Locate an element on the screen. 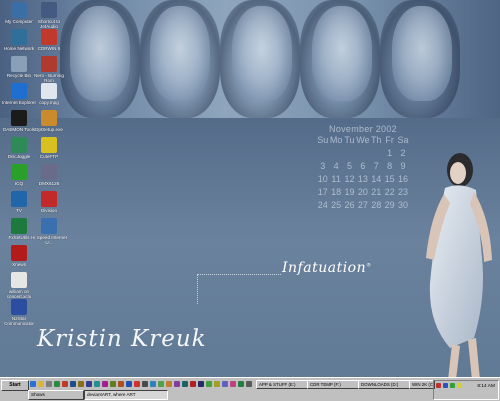  desktop-icon-label: Xnews is located at coordinates (19, 264).